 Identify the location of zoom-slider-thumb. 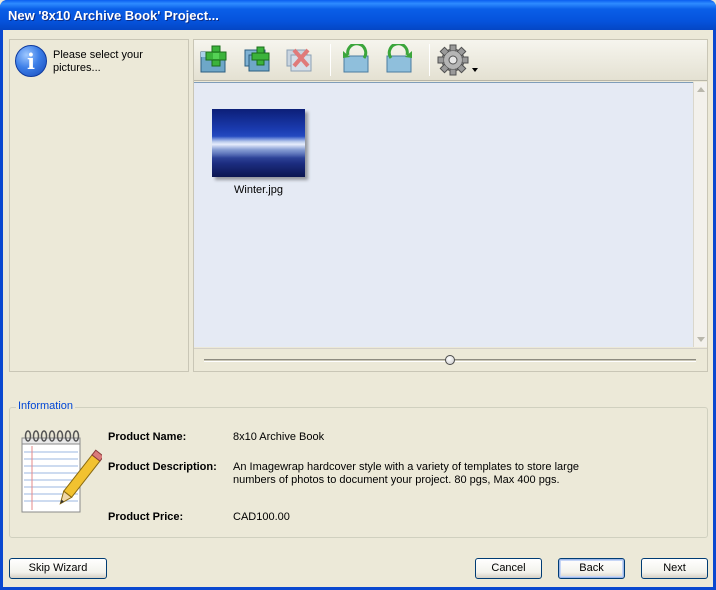
(450, 360).